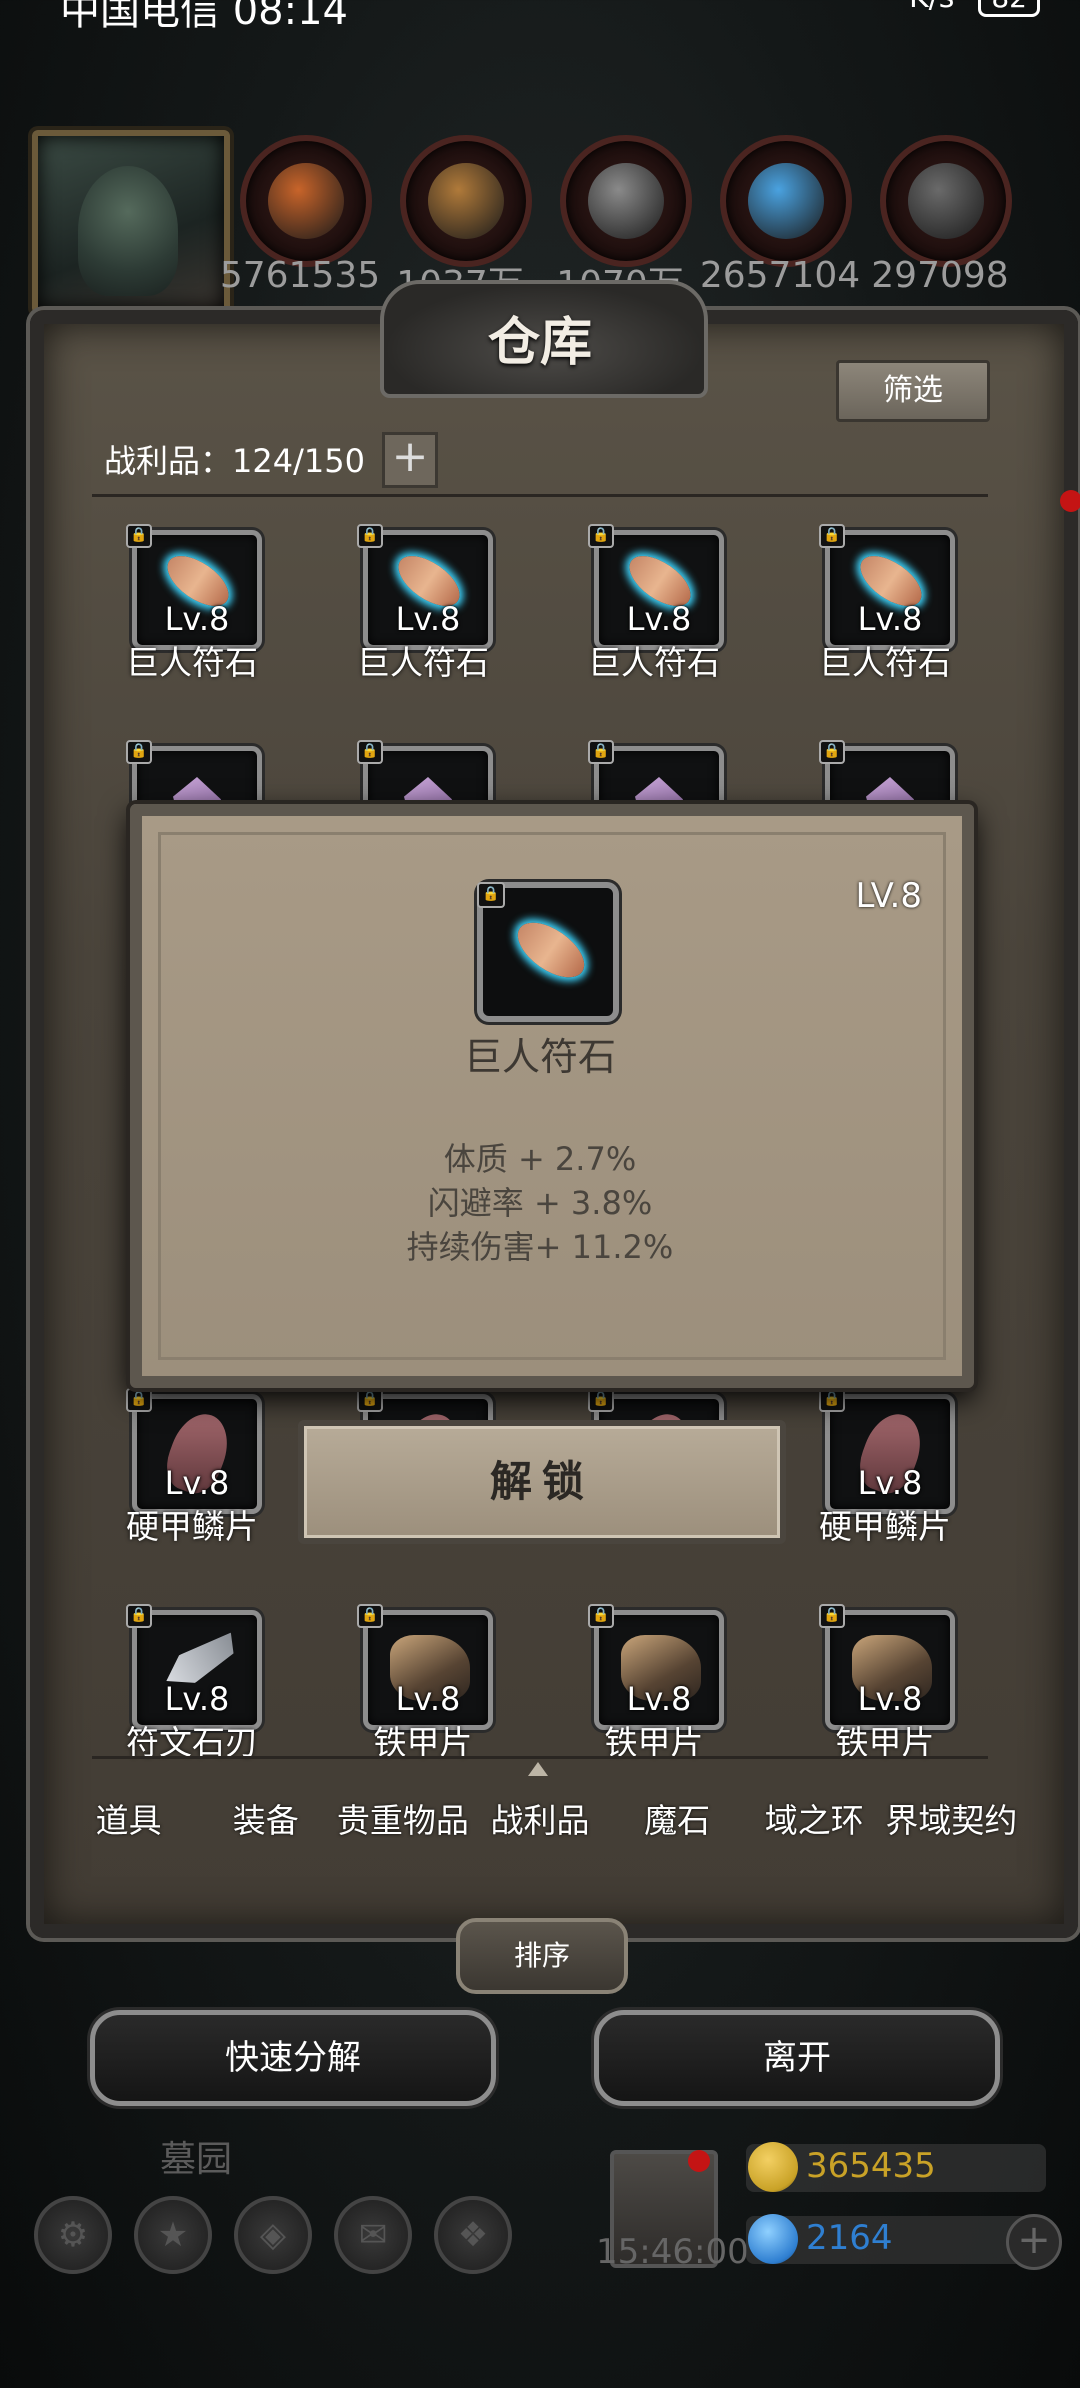  Describe the element at coordinates (402, 1821) in the screenshot. I see `tab-valuables: 贵重物品` at that location.